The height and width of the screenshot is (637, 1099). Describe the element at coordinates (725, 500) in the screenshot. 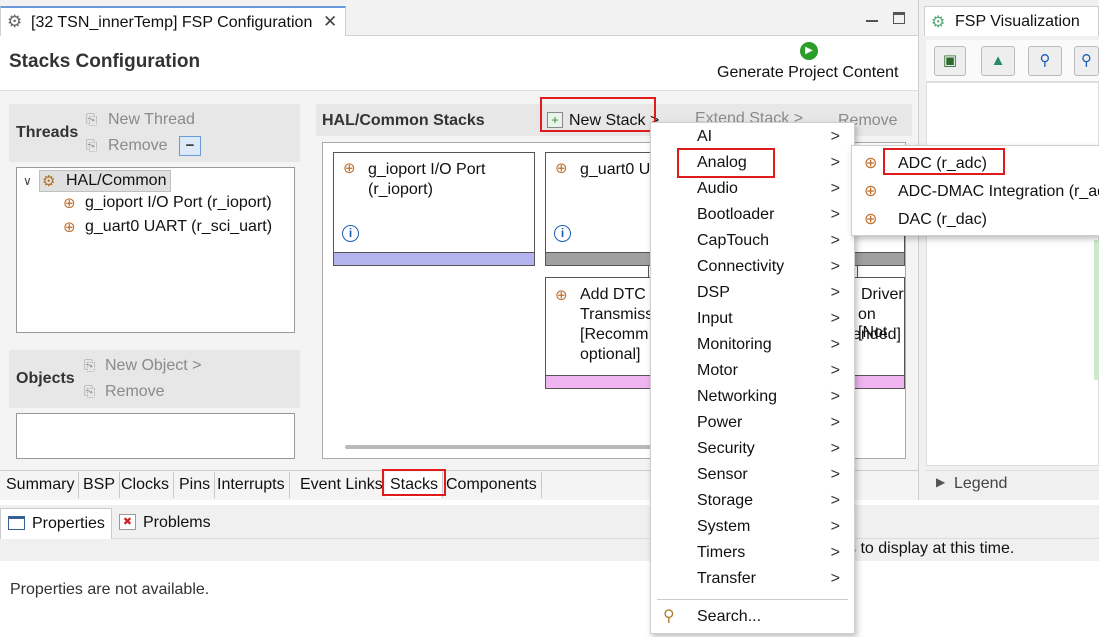

I see `menu-item-label: Storage` at that location.